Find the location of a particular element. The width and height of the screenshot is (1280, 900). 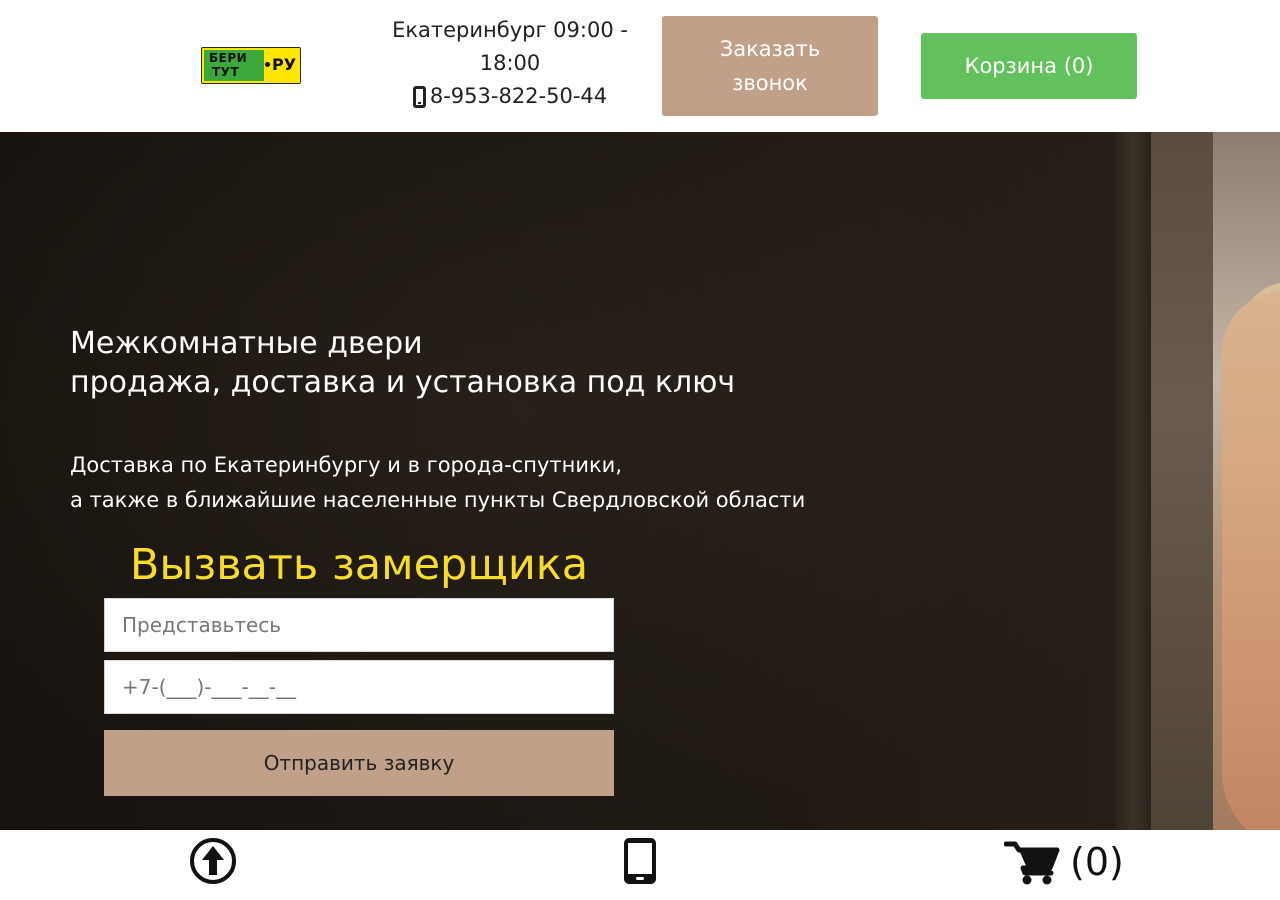

bottom-cart-count: (0) is located at coordinates (1097, 862).